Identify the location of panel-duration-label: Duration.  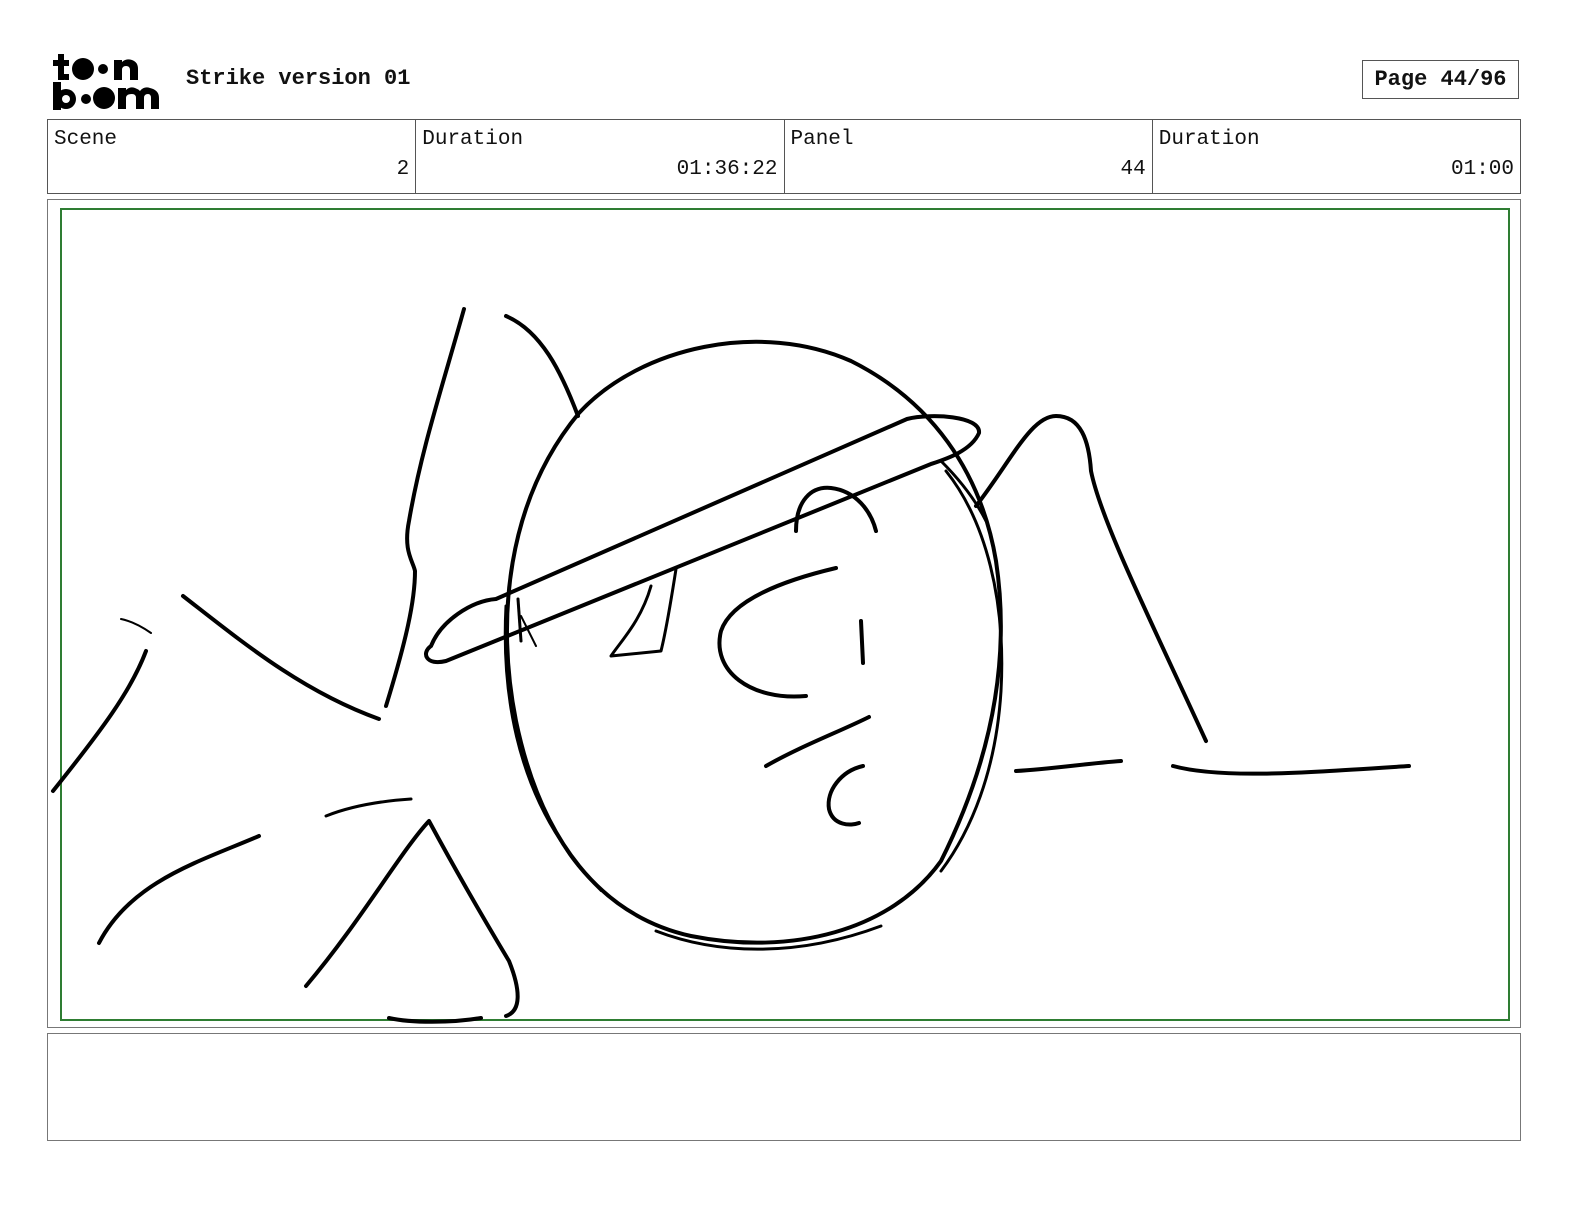
(1209, 139).